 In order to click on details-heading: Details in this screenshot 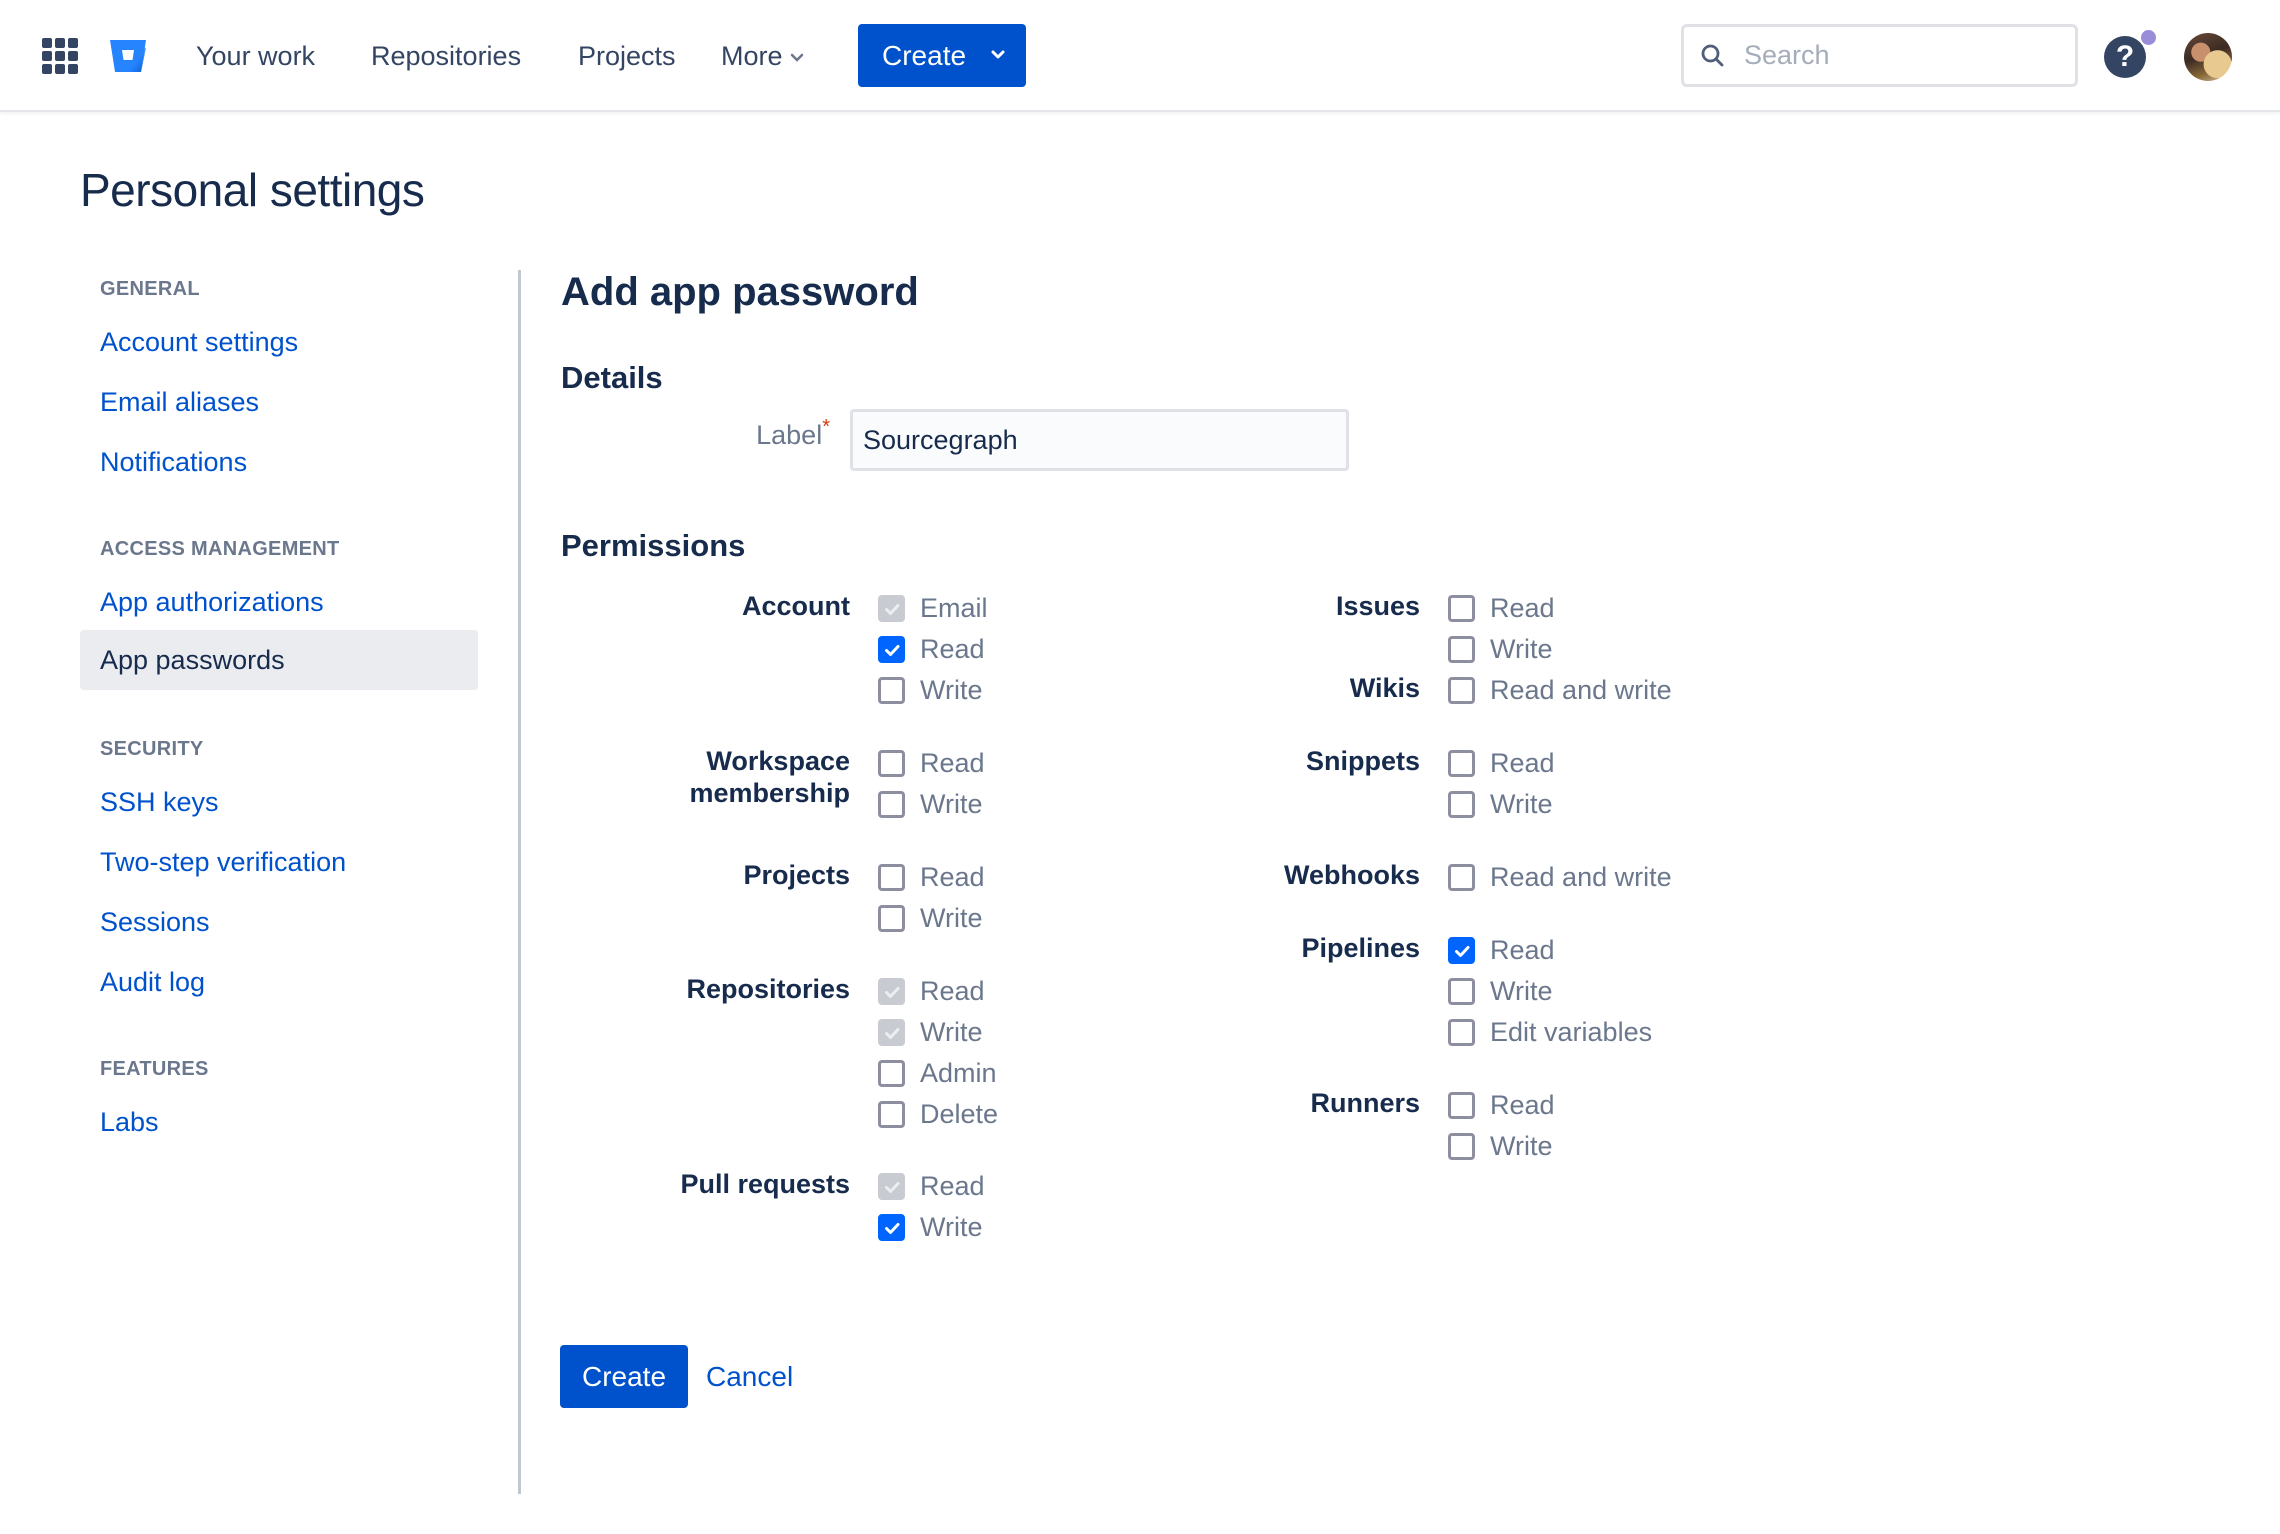, I will do `click(612, 377)`.